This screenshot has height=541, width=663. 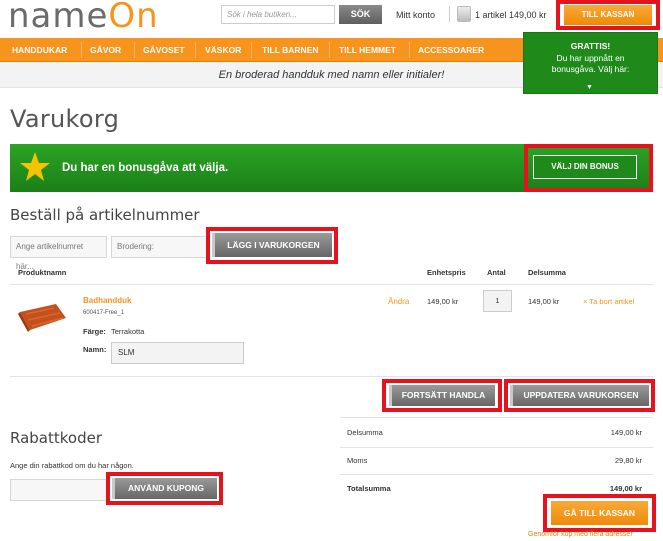 I want to click on subtotal-value: 149,00 kr, so click(x=626, y=432).